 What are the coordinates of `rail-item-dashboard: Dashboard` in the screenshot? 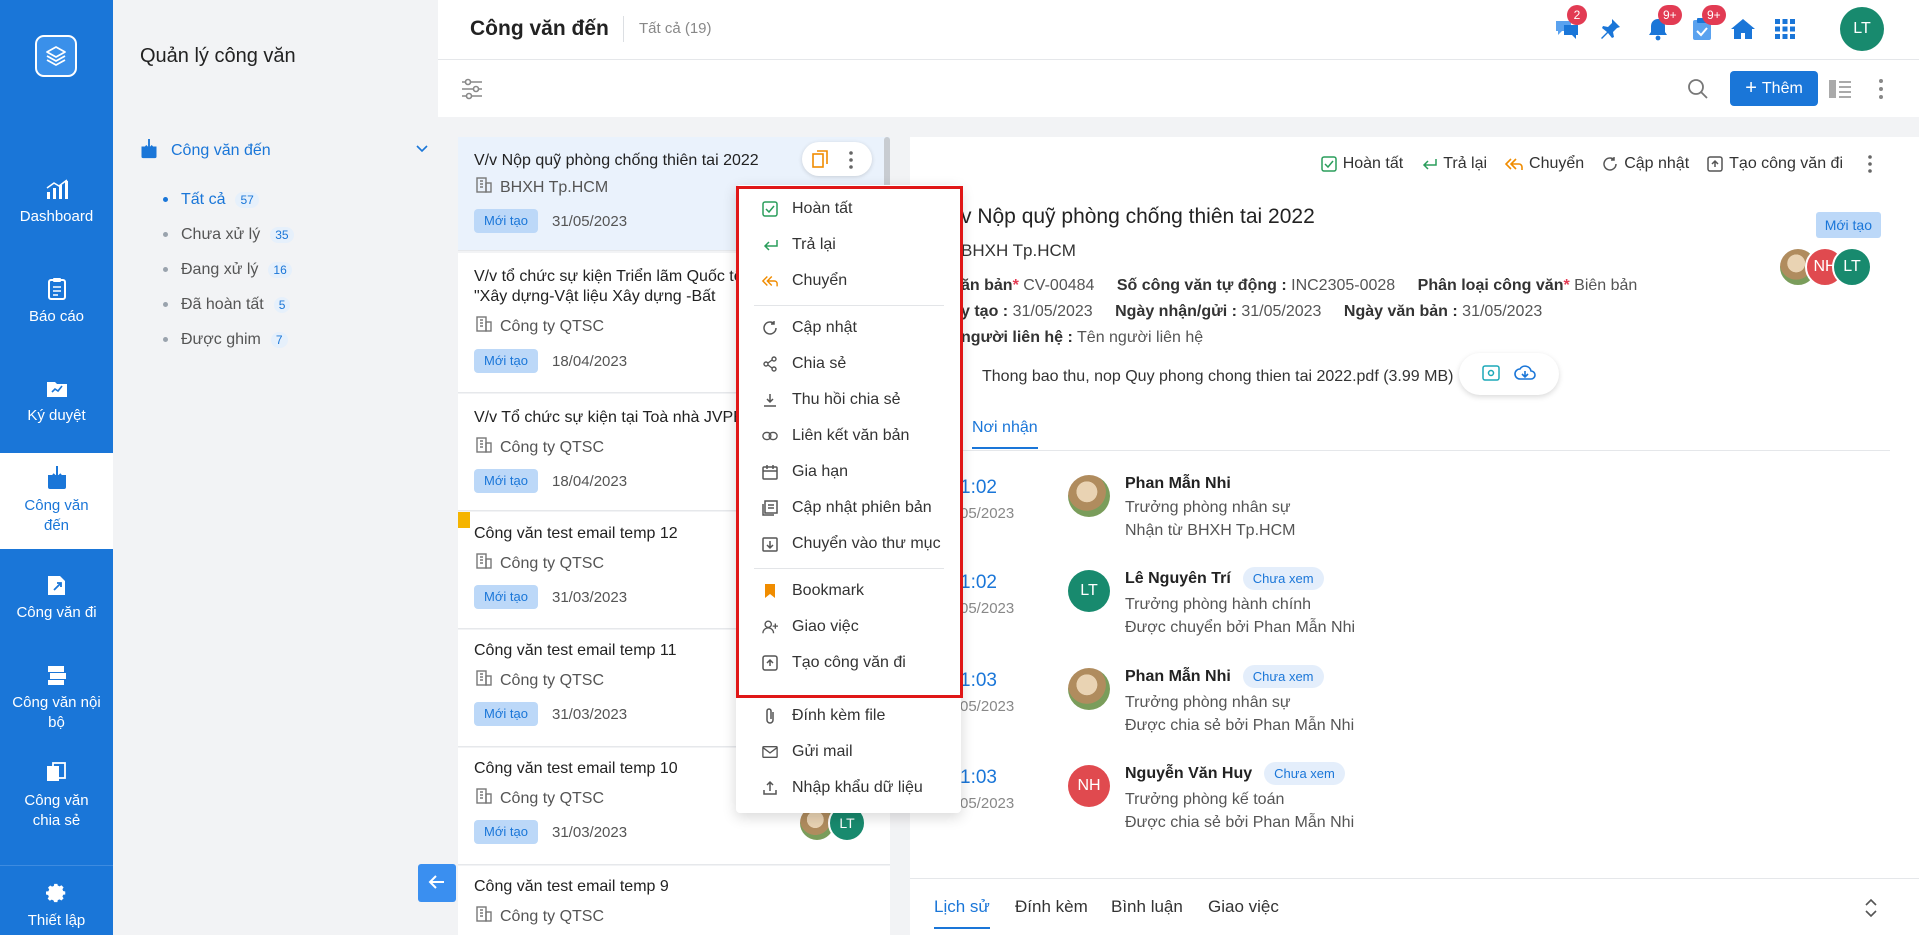 It's located at (56, 206).